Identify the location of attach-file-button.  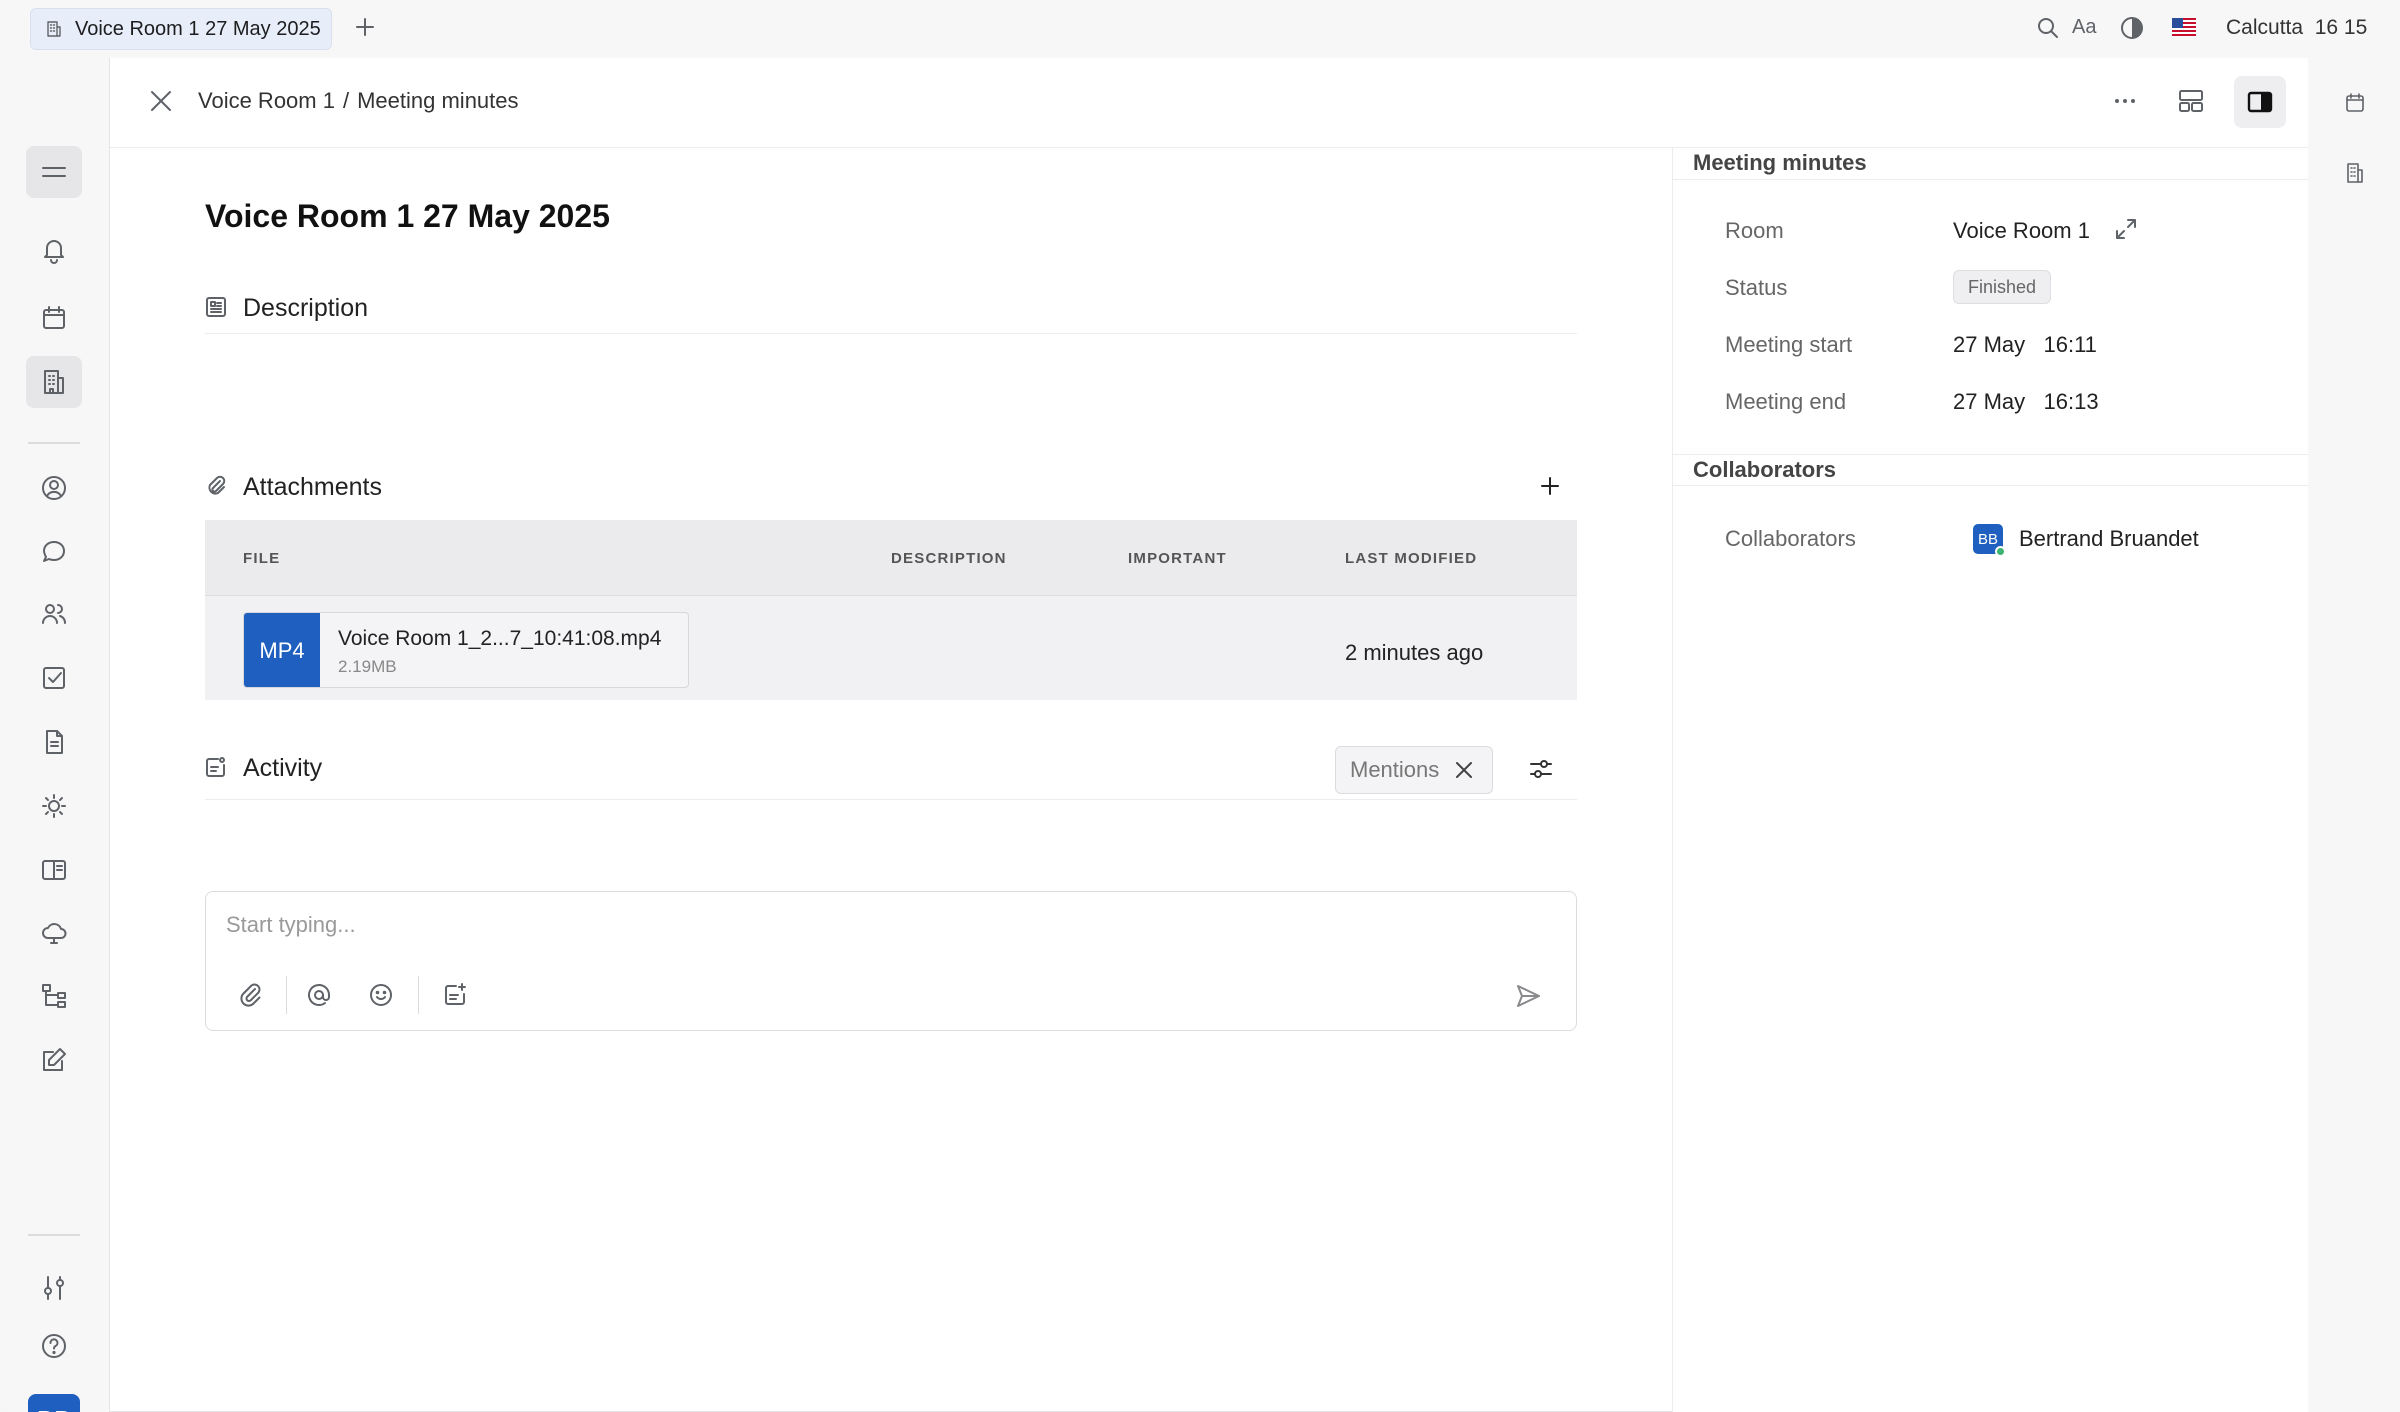
(251, 995).